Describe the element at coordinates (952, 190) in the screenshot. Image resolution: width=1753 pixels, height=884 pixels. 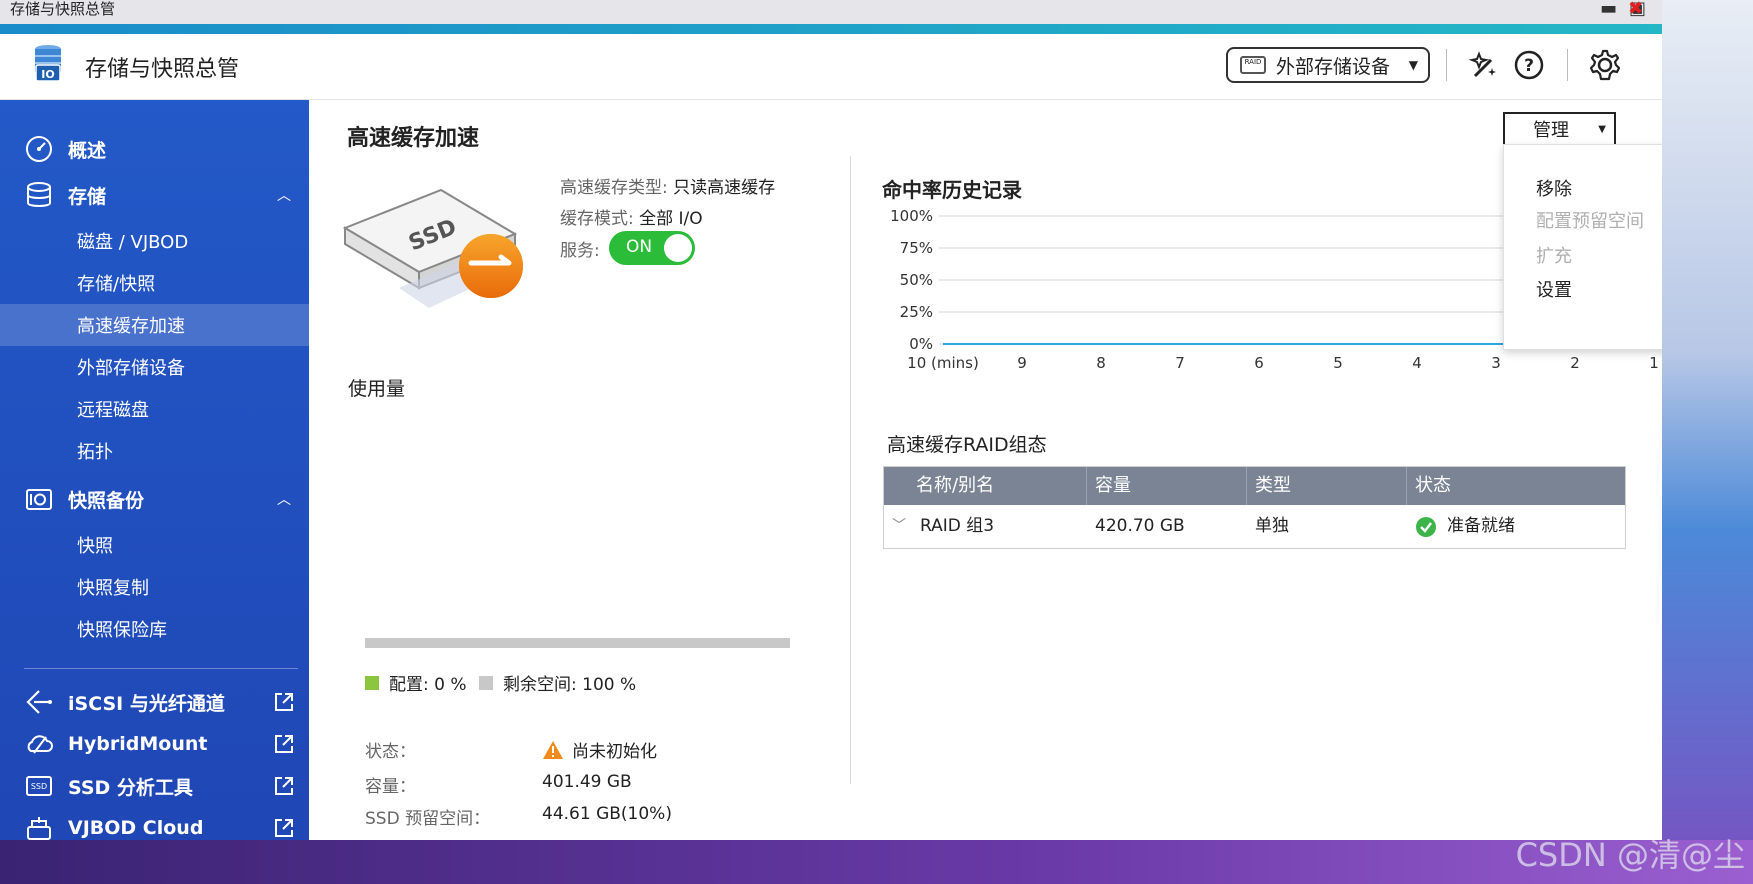
I see `hit-rate-history-title: 命中率历史记录` at that location.